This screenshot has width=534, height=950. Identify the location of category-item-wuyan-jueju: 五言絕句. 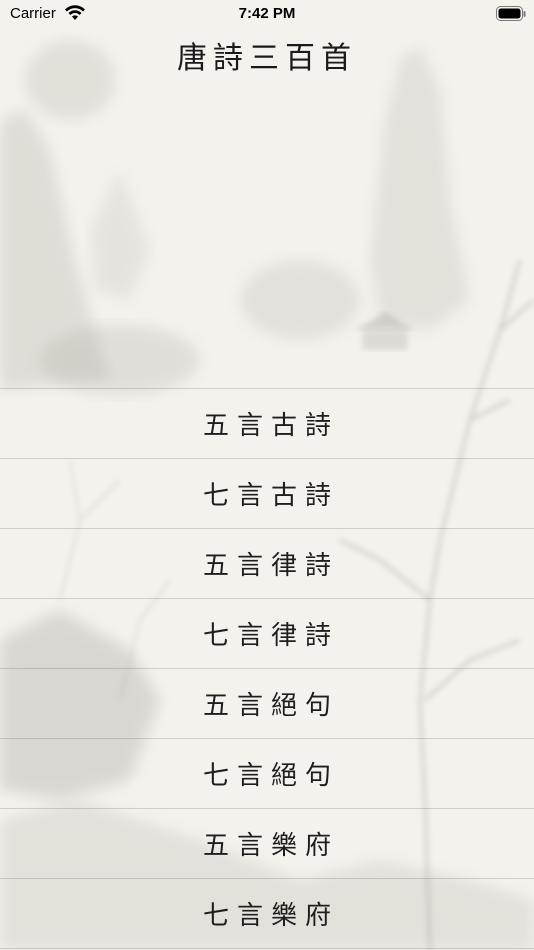
(267, 704).